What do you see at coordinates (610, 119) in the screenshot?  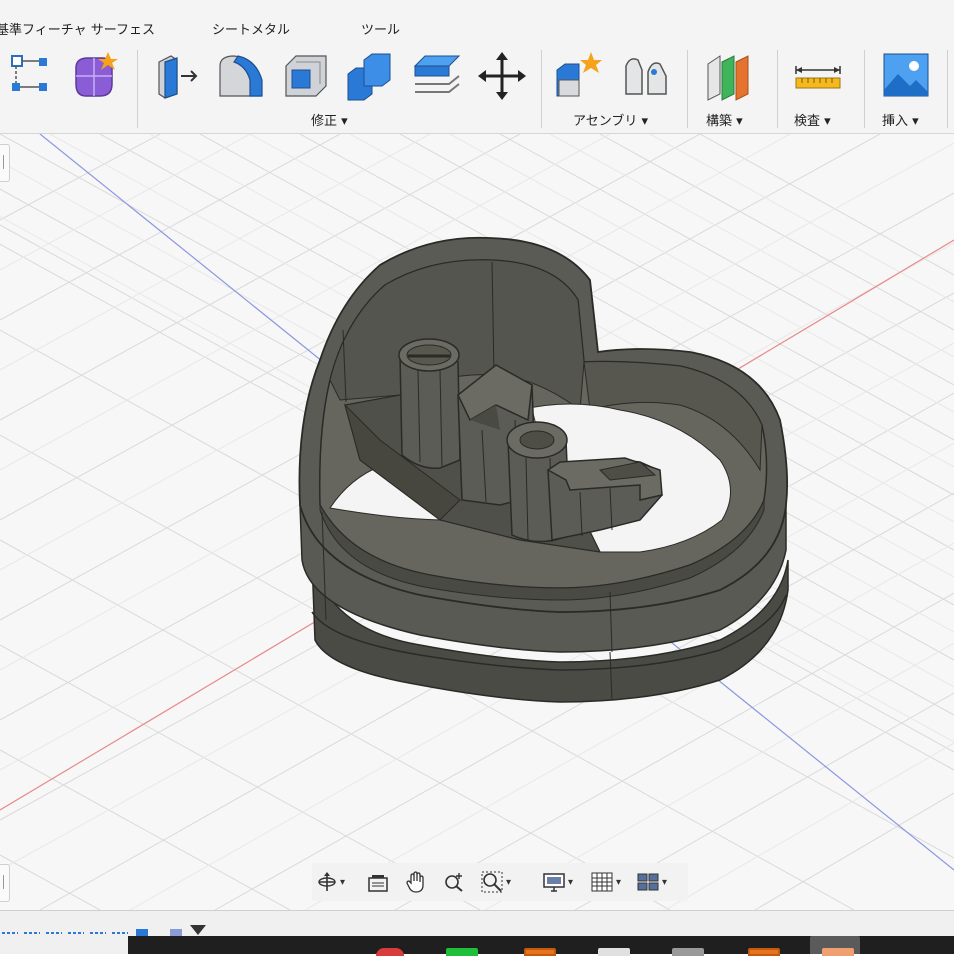 I see `assembly-group-label: アセンブリ ▾` at bounding box center [610, 119].